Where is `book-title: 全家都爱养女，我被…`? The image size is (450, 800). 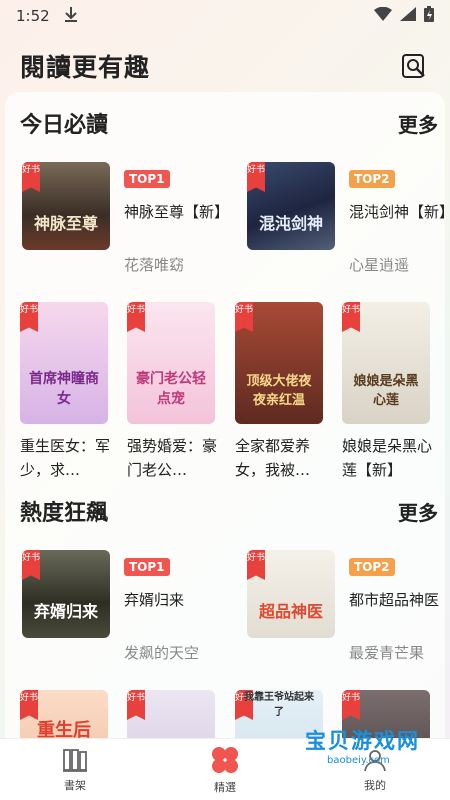
book-title: 全家都爱养女，我被… is located at coordinates (273, 458).